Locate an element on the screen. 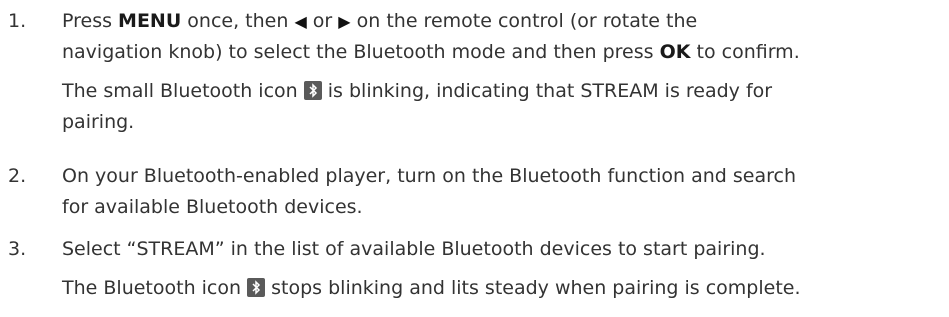 This screenshot has width=949, height=317. left-arrow-icon: ◀ is located at coordinates (300, 21).